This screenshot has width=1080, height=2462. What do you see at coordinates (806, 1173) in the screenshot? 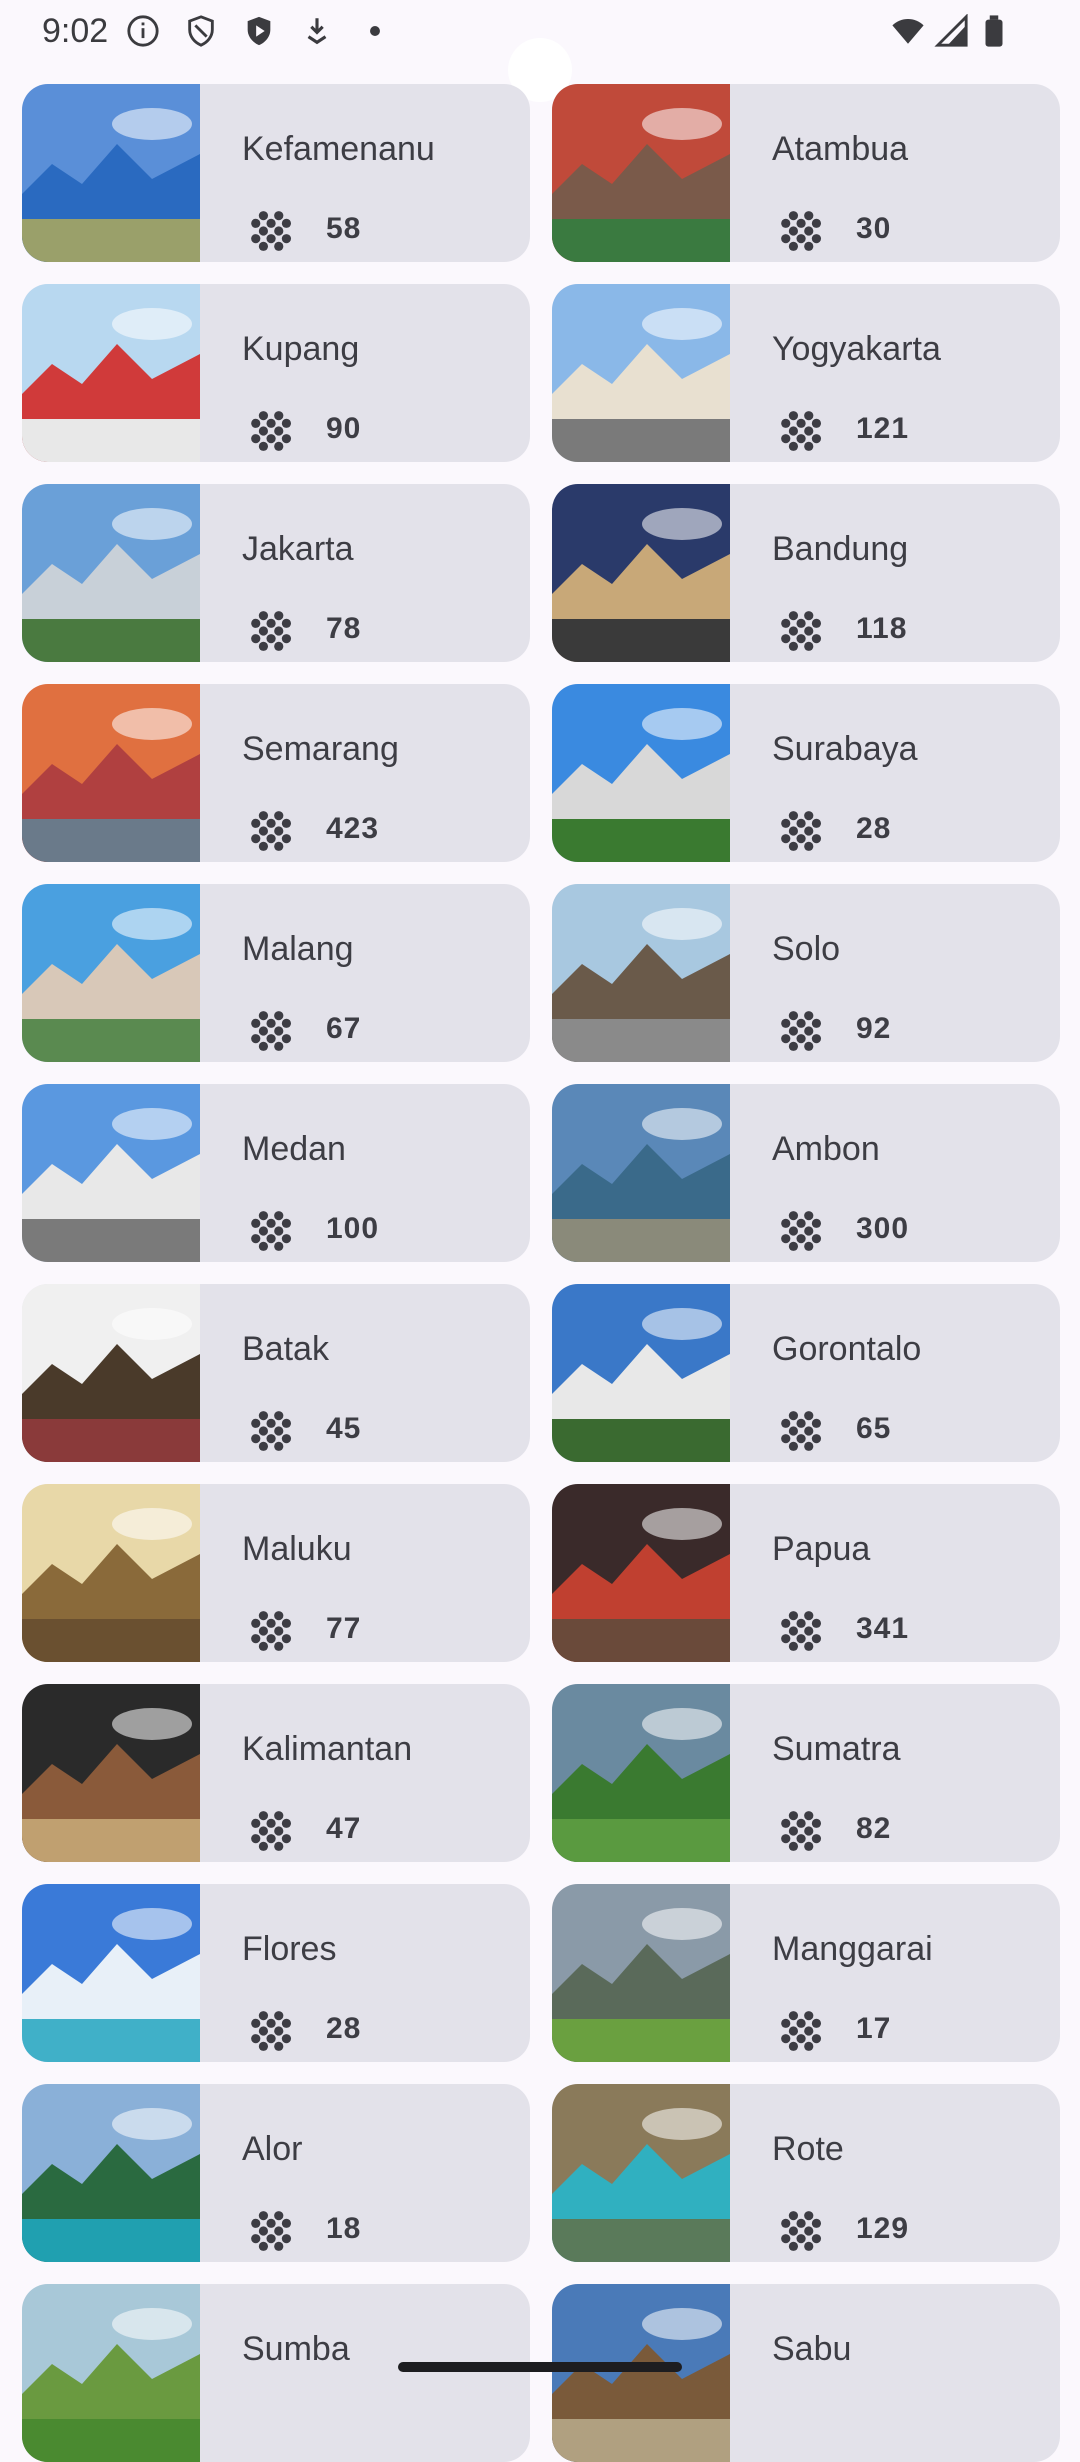
I see `city-card: Ambon 300` at bounding box center [806, 1173].